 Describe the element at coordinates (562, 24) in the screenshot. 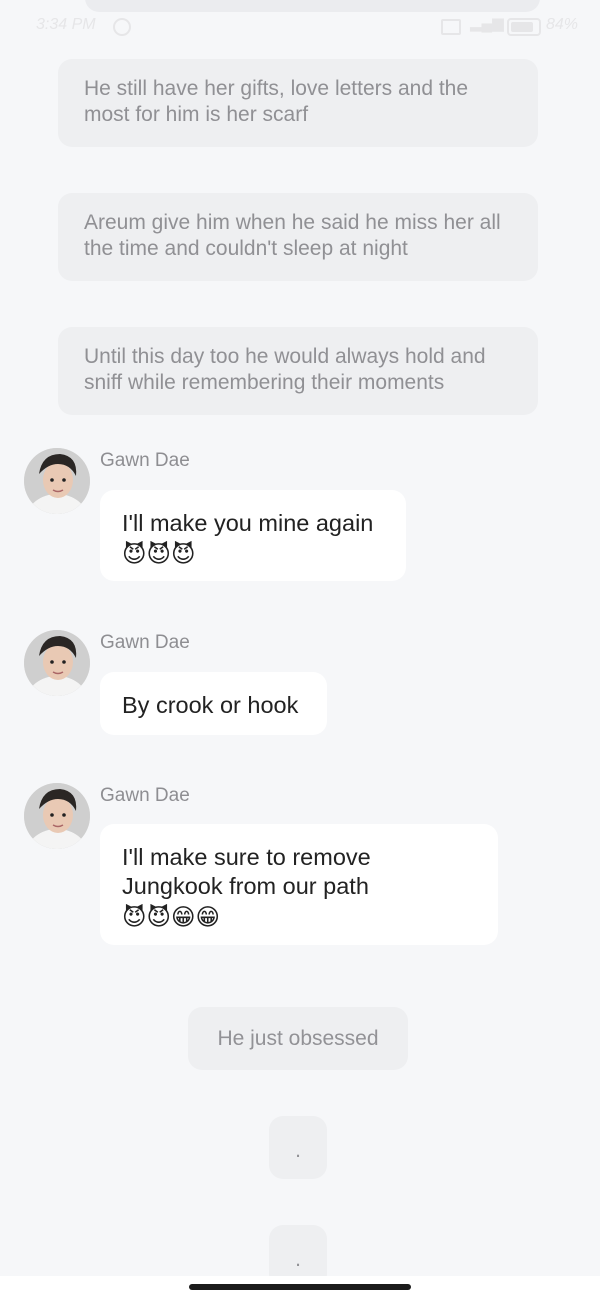

I see `battery-percentage: 84%` at that location.